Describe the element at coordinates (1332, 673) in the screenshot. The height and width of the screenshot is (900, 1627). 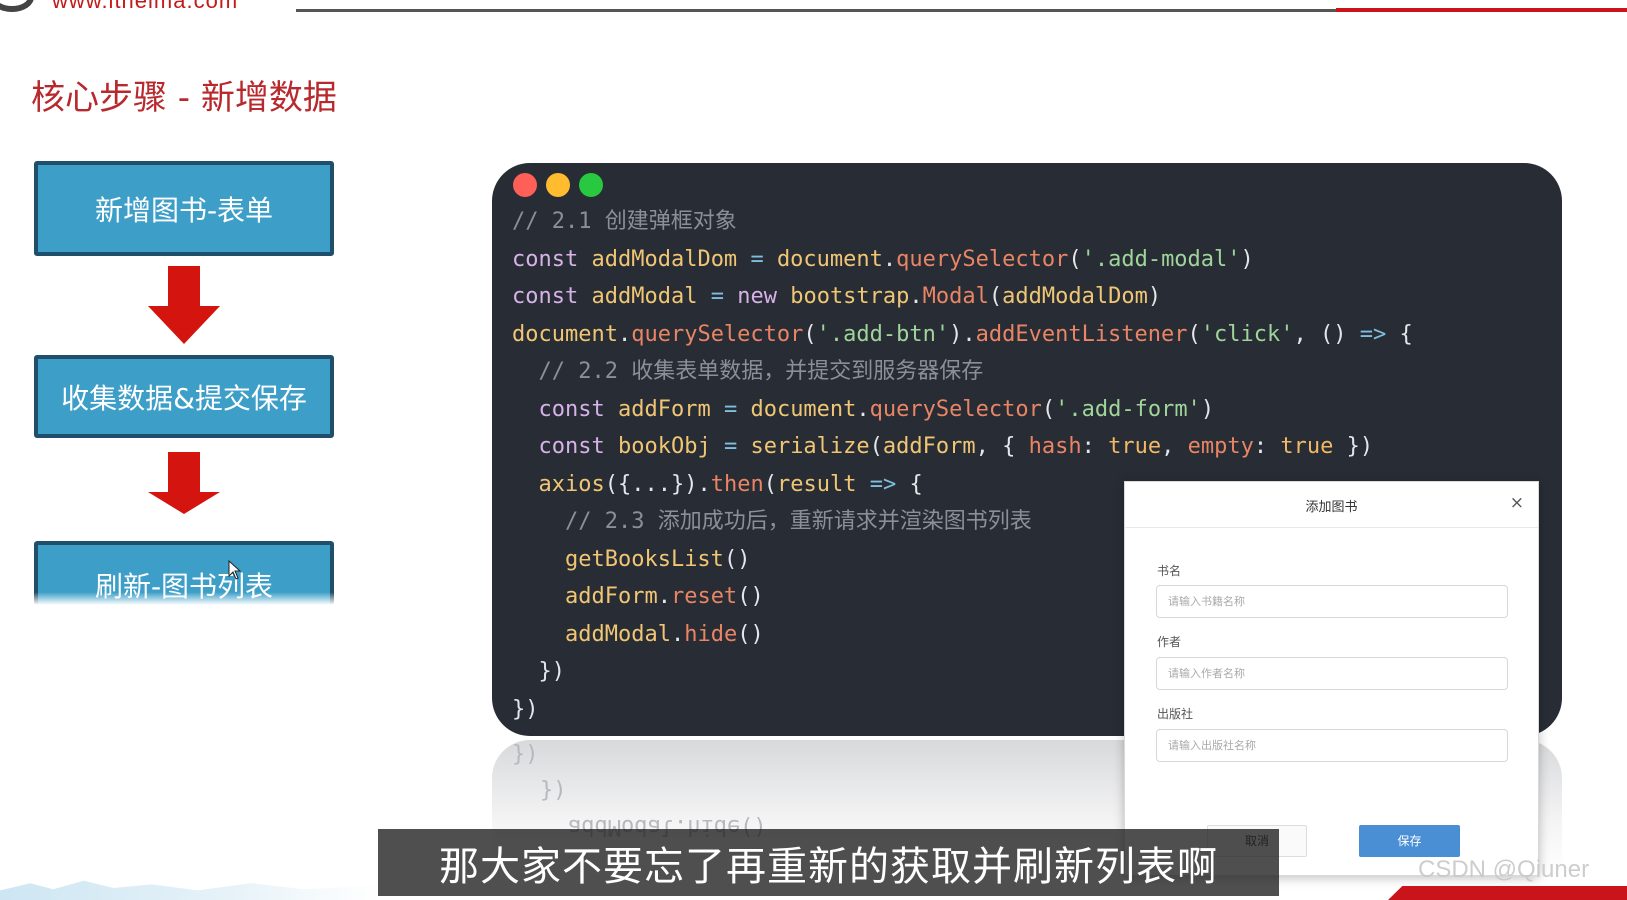
I see `author-input: 请输入作者名称` at that location.